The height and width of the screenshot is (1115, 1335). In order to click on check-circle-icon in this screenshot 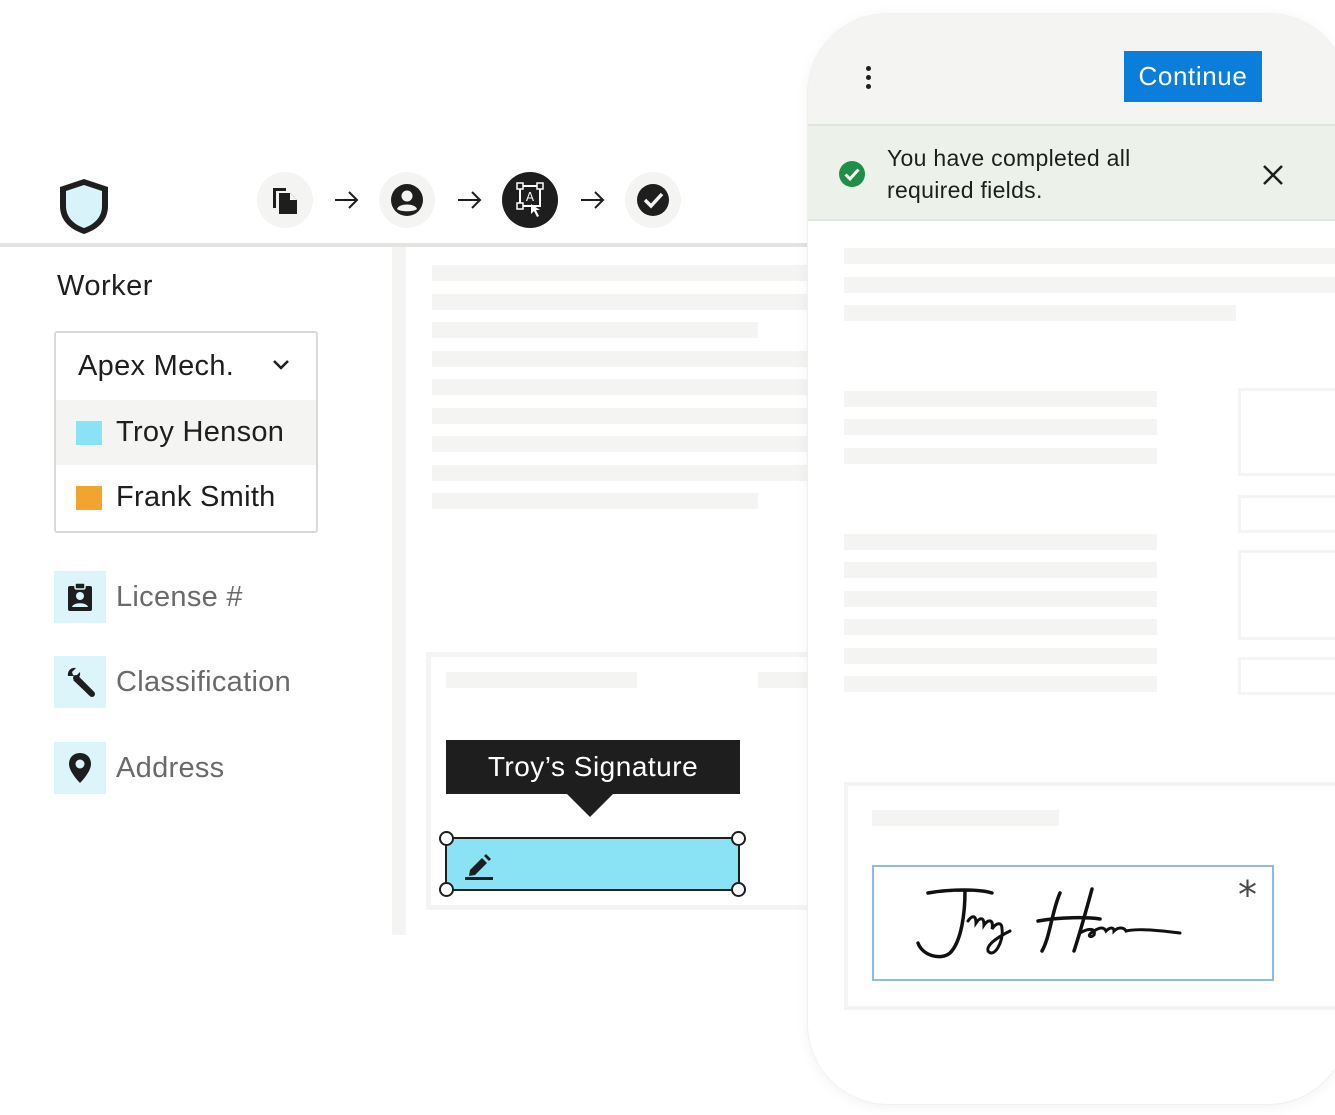, I will do `click(653, 200)`.